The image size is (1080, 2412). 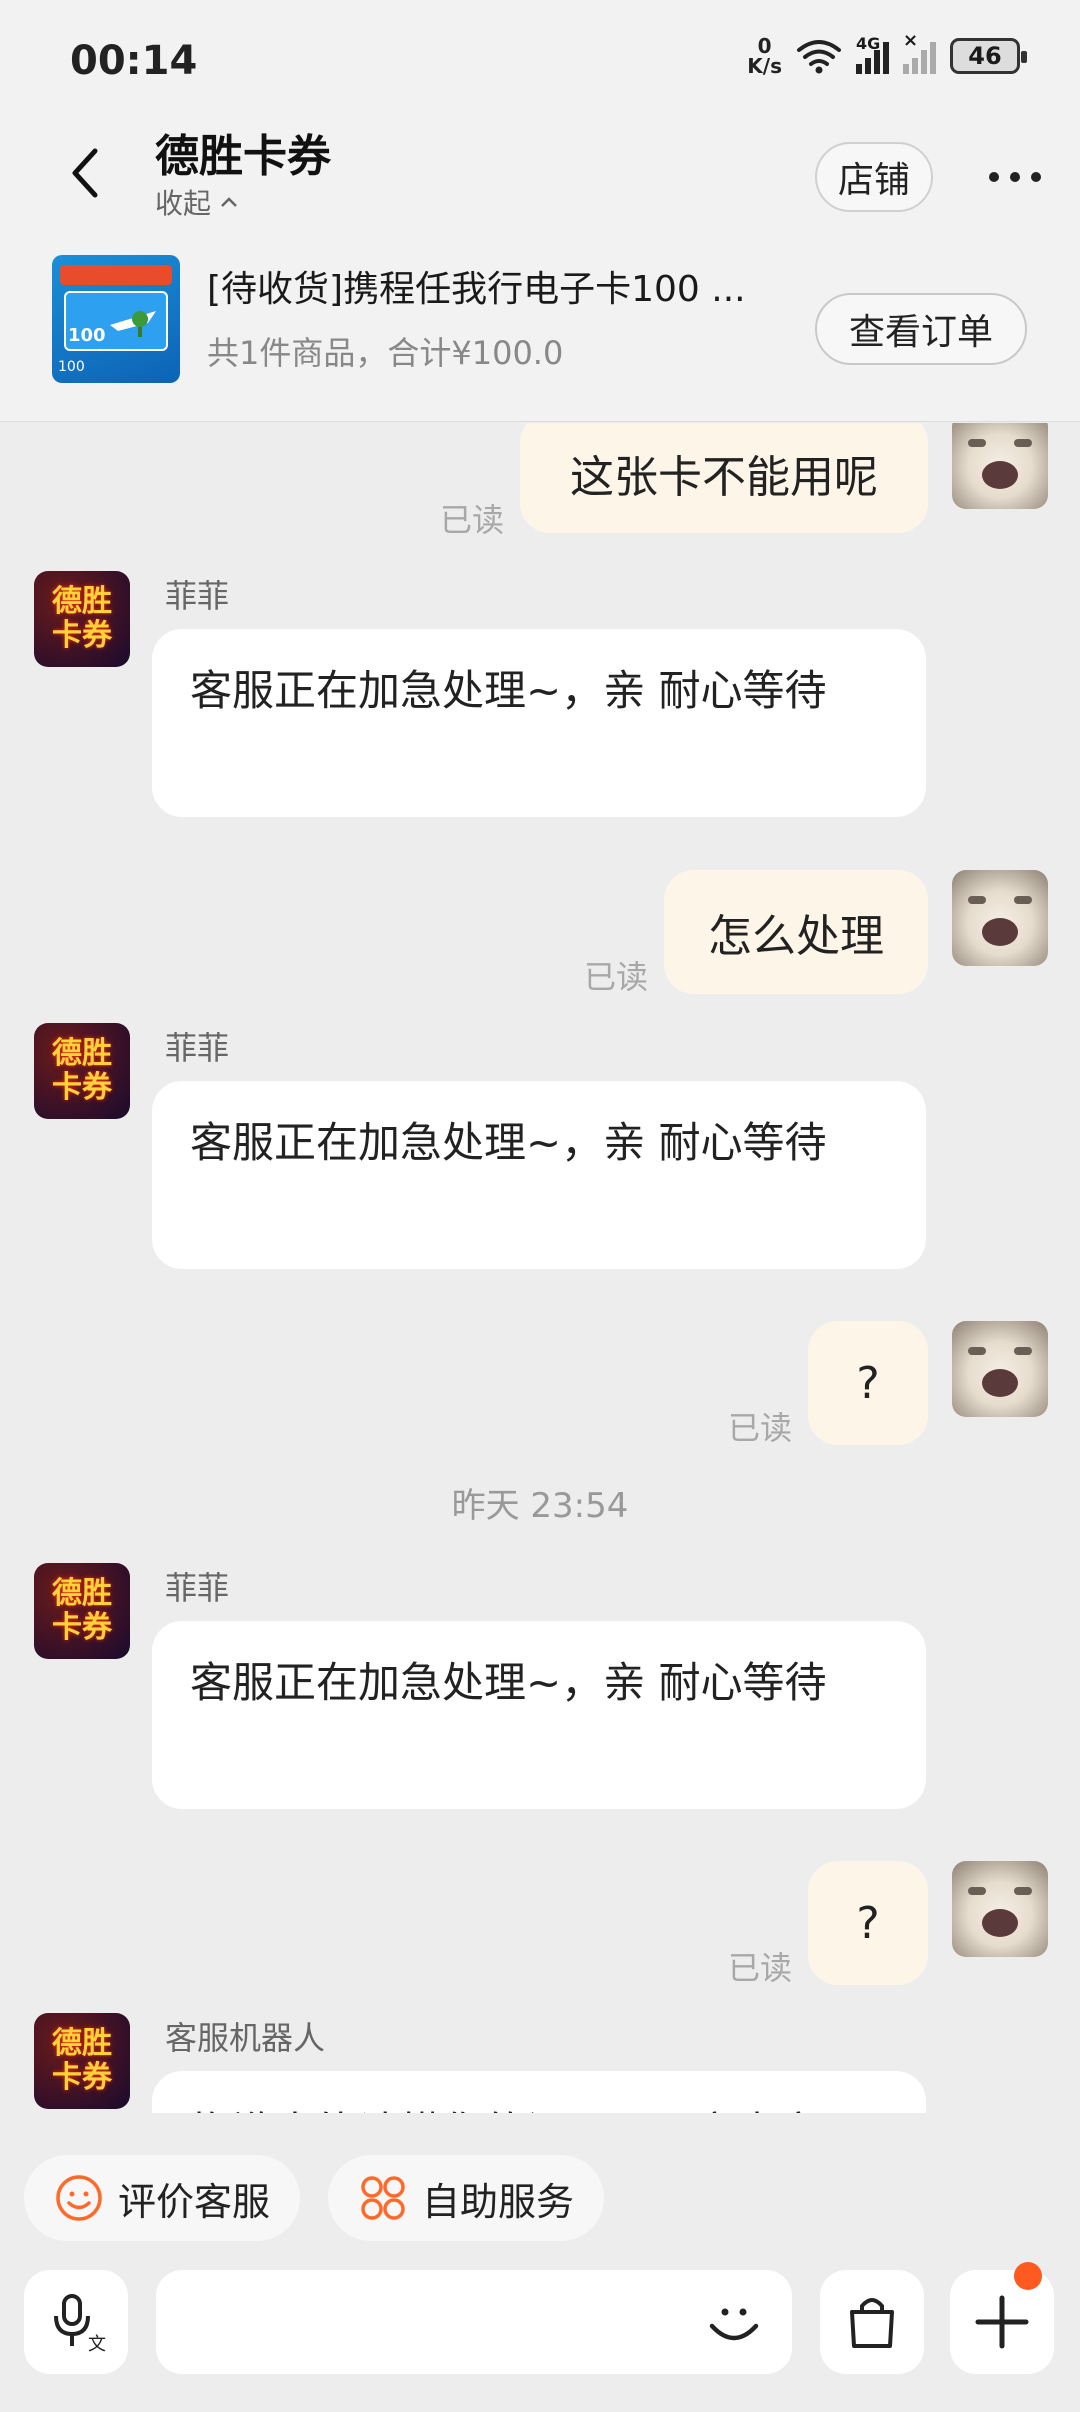 I want to click on wifi-icon, so click(x=819, y=57).